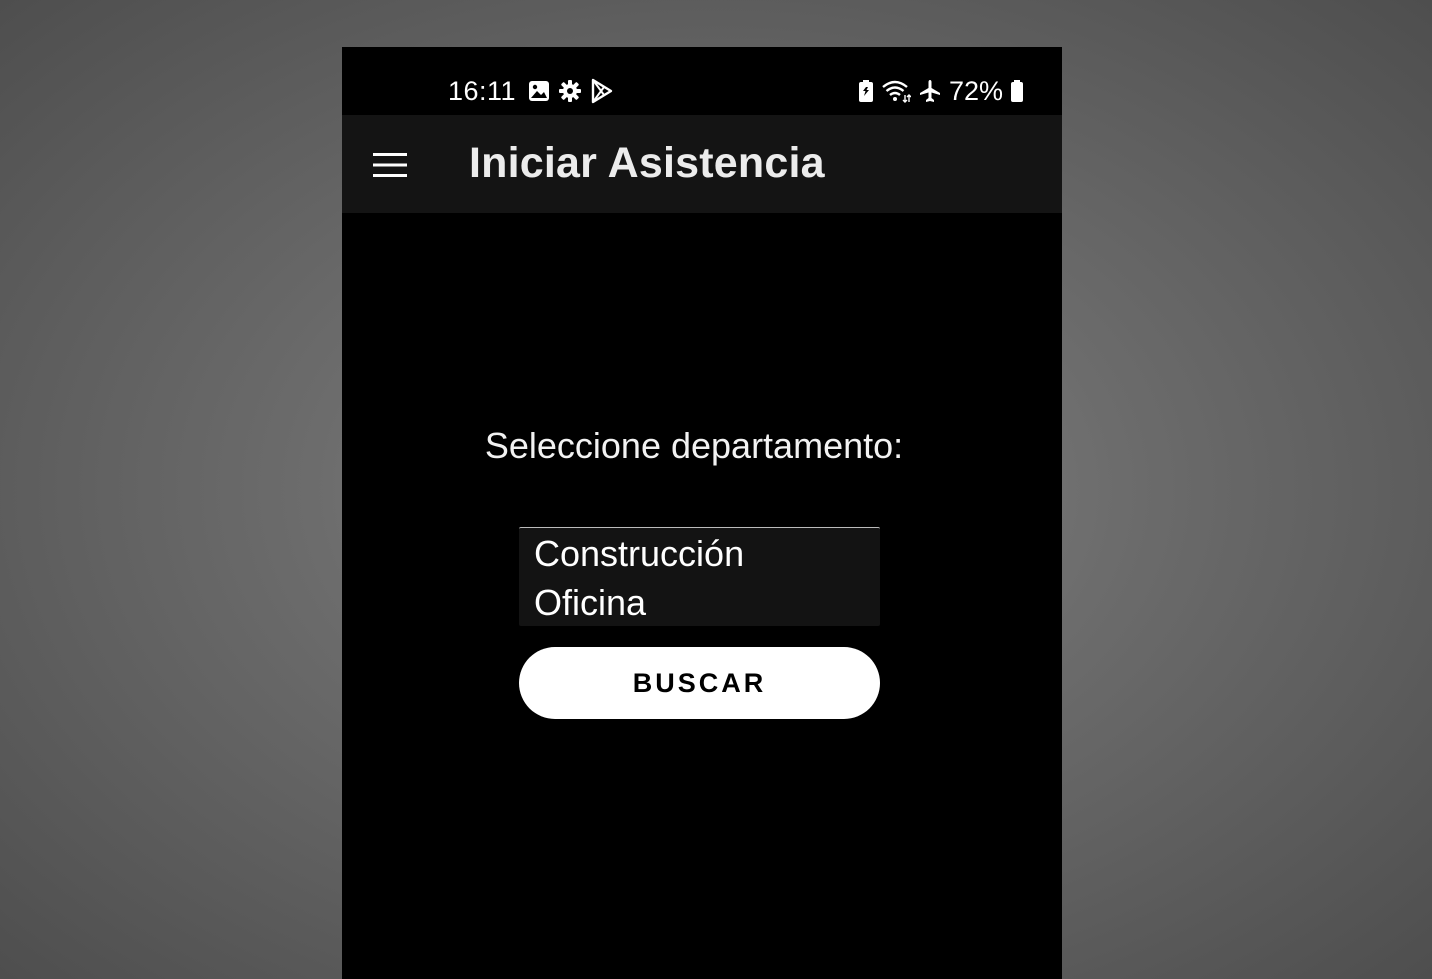 The image size is (1432, 979). Describe the element at coordinates (699, 601) in the screenshot. I see `department-option-oficina: Oficina` at that location.